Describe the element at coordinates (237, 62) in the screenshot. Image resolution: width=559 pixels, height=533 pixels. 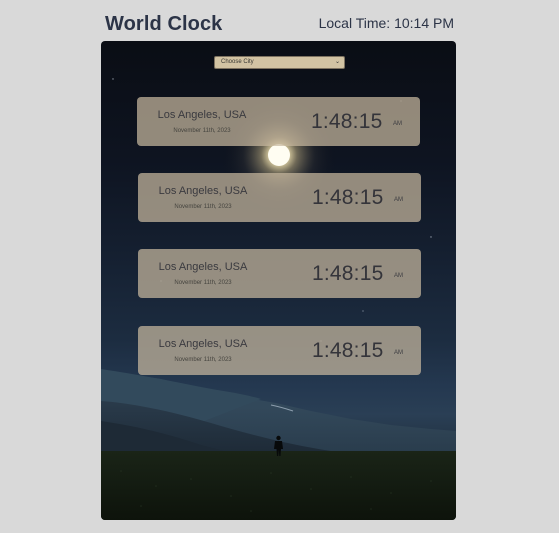
I see `city-select-label: Choose City` at that location.